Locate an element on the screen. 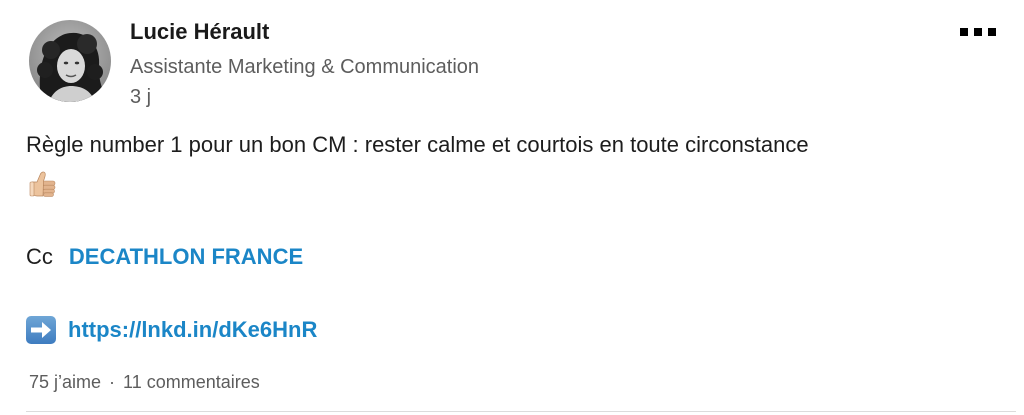 This screenshot has width=1024, height=415. likes-count: 75 j’aime is located at coordinates (65, 382).